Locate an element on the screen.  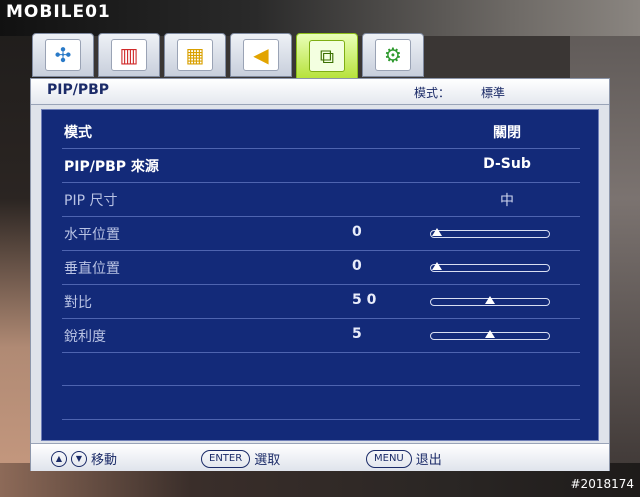
watermark: MOBILE01 is located at coordinates (58, 12).